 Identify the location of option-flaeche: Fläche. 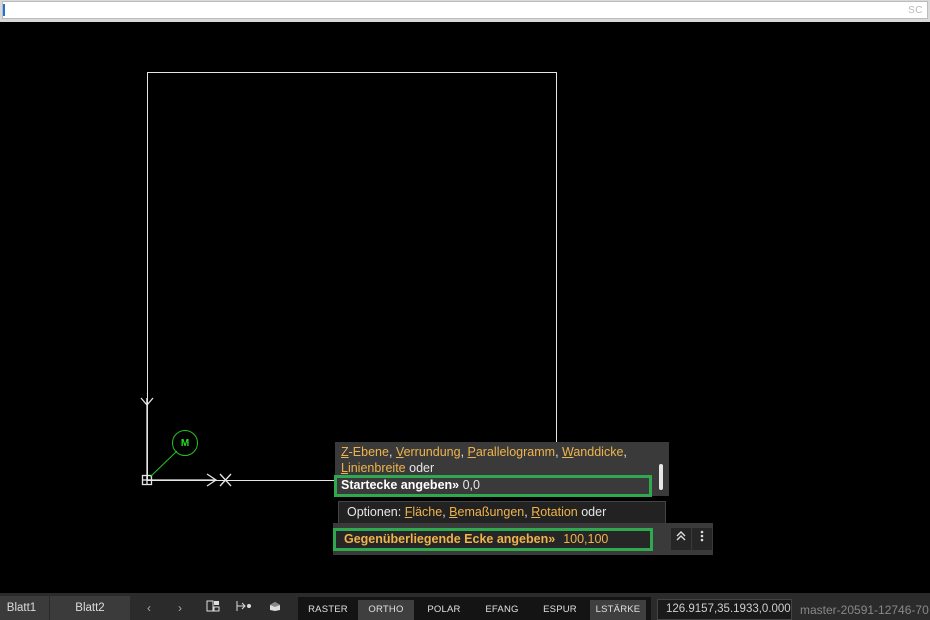
(424, 512).